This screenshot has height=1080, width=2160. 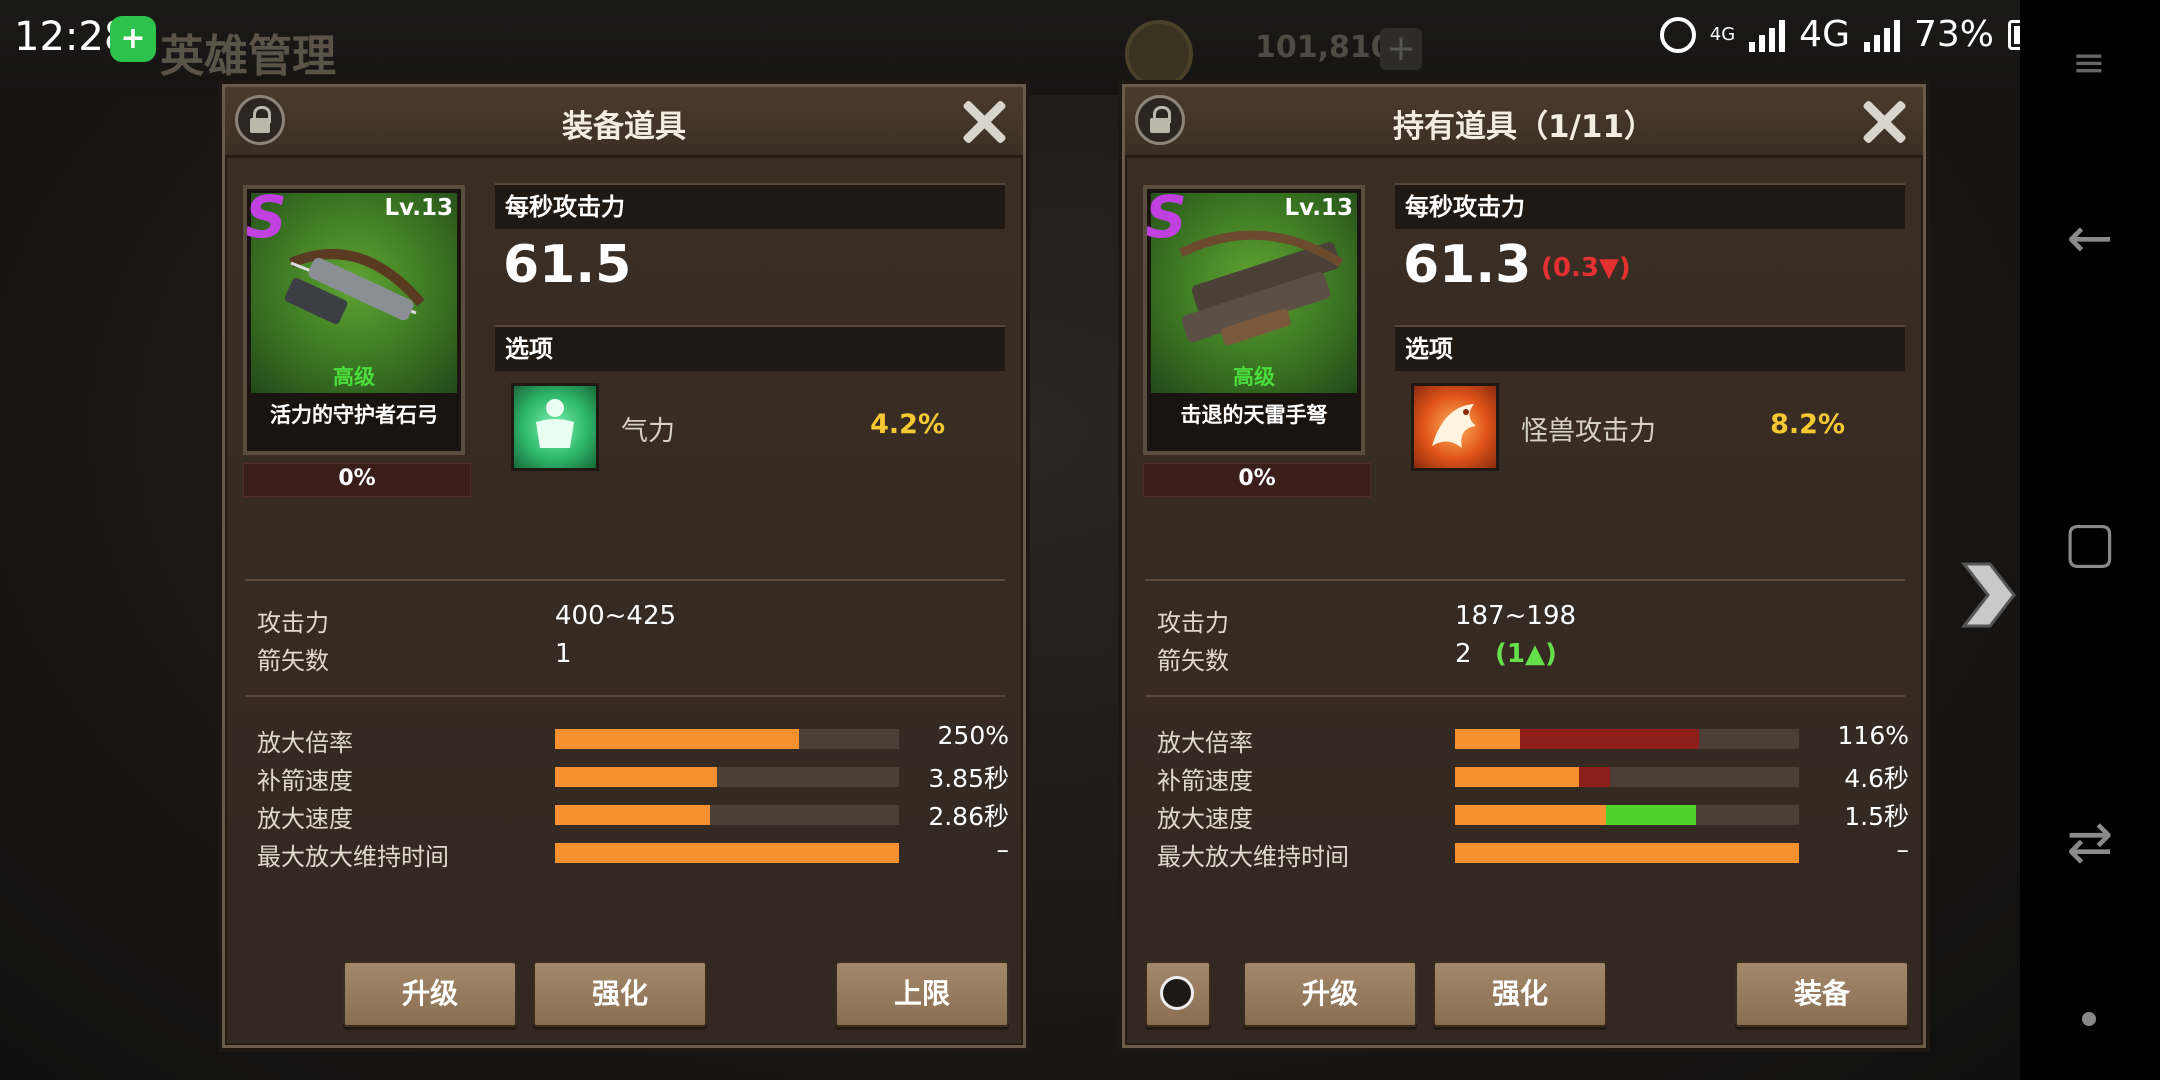 What do you see at coordinates (133, 39) in the screenshot?
I see `app-notification-icon: +` at bounding box center [133, 39].